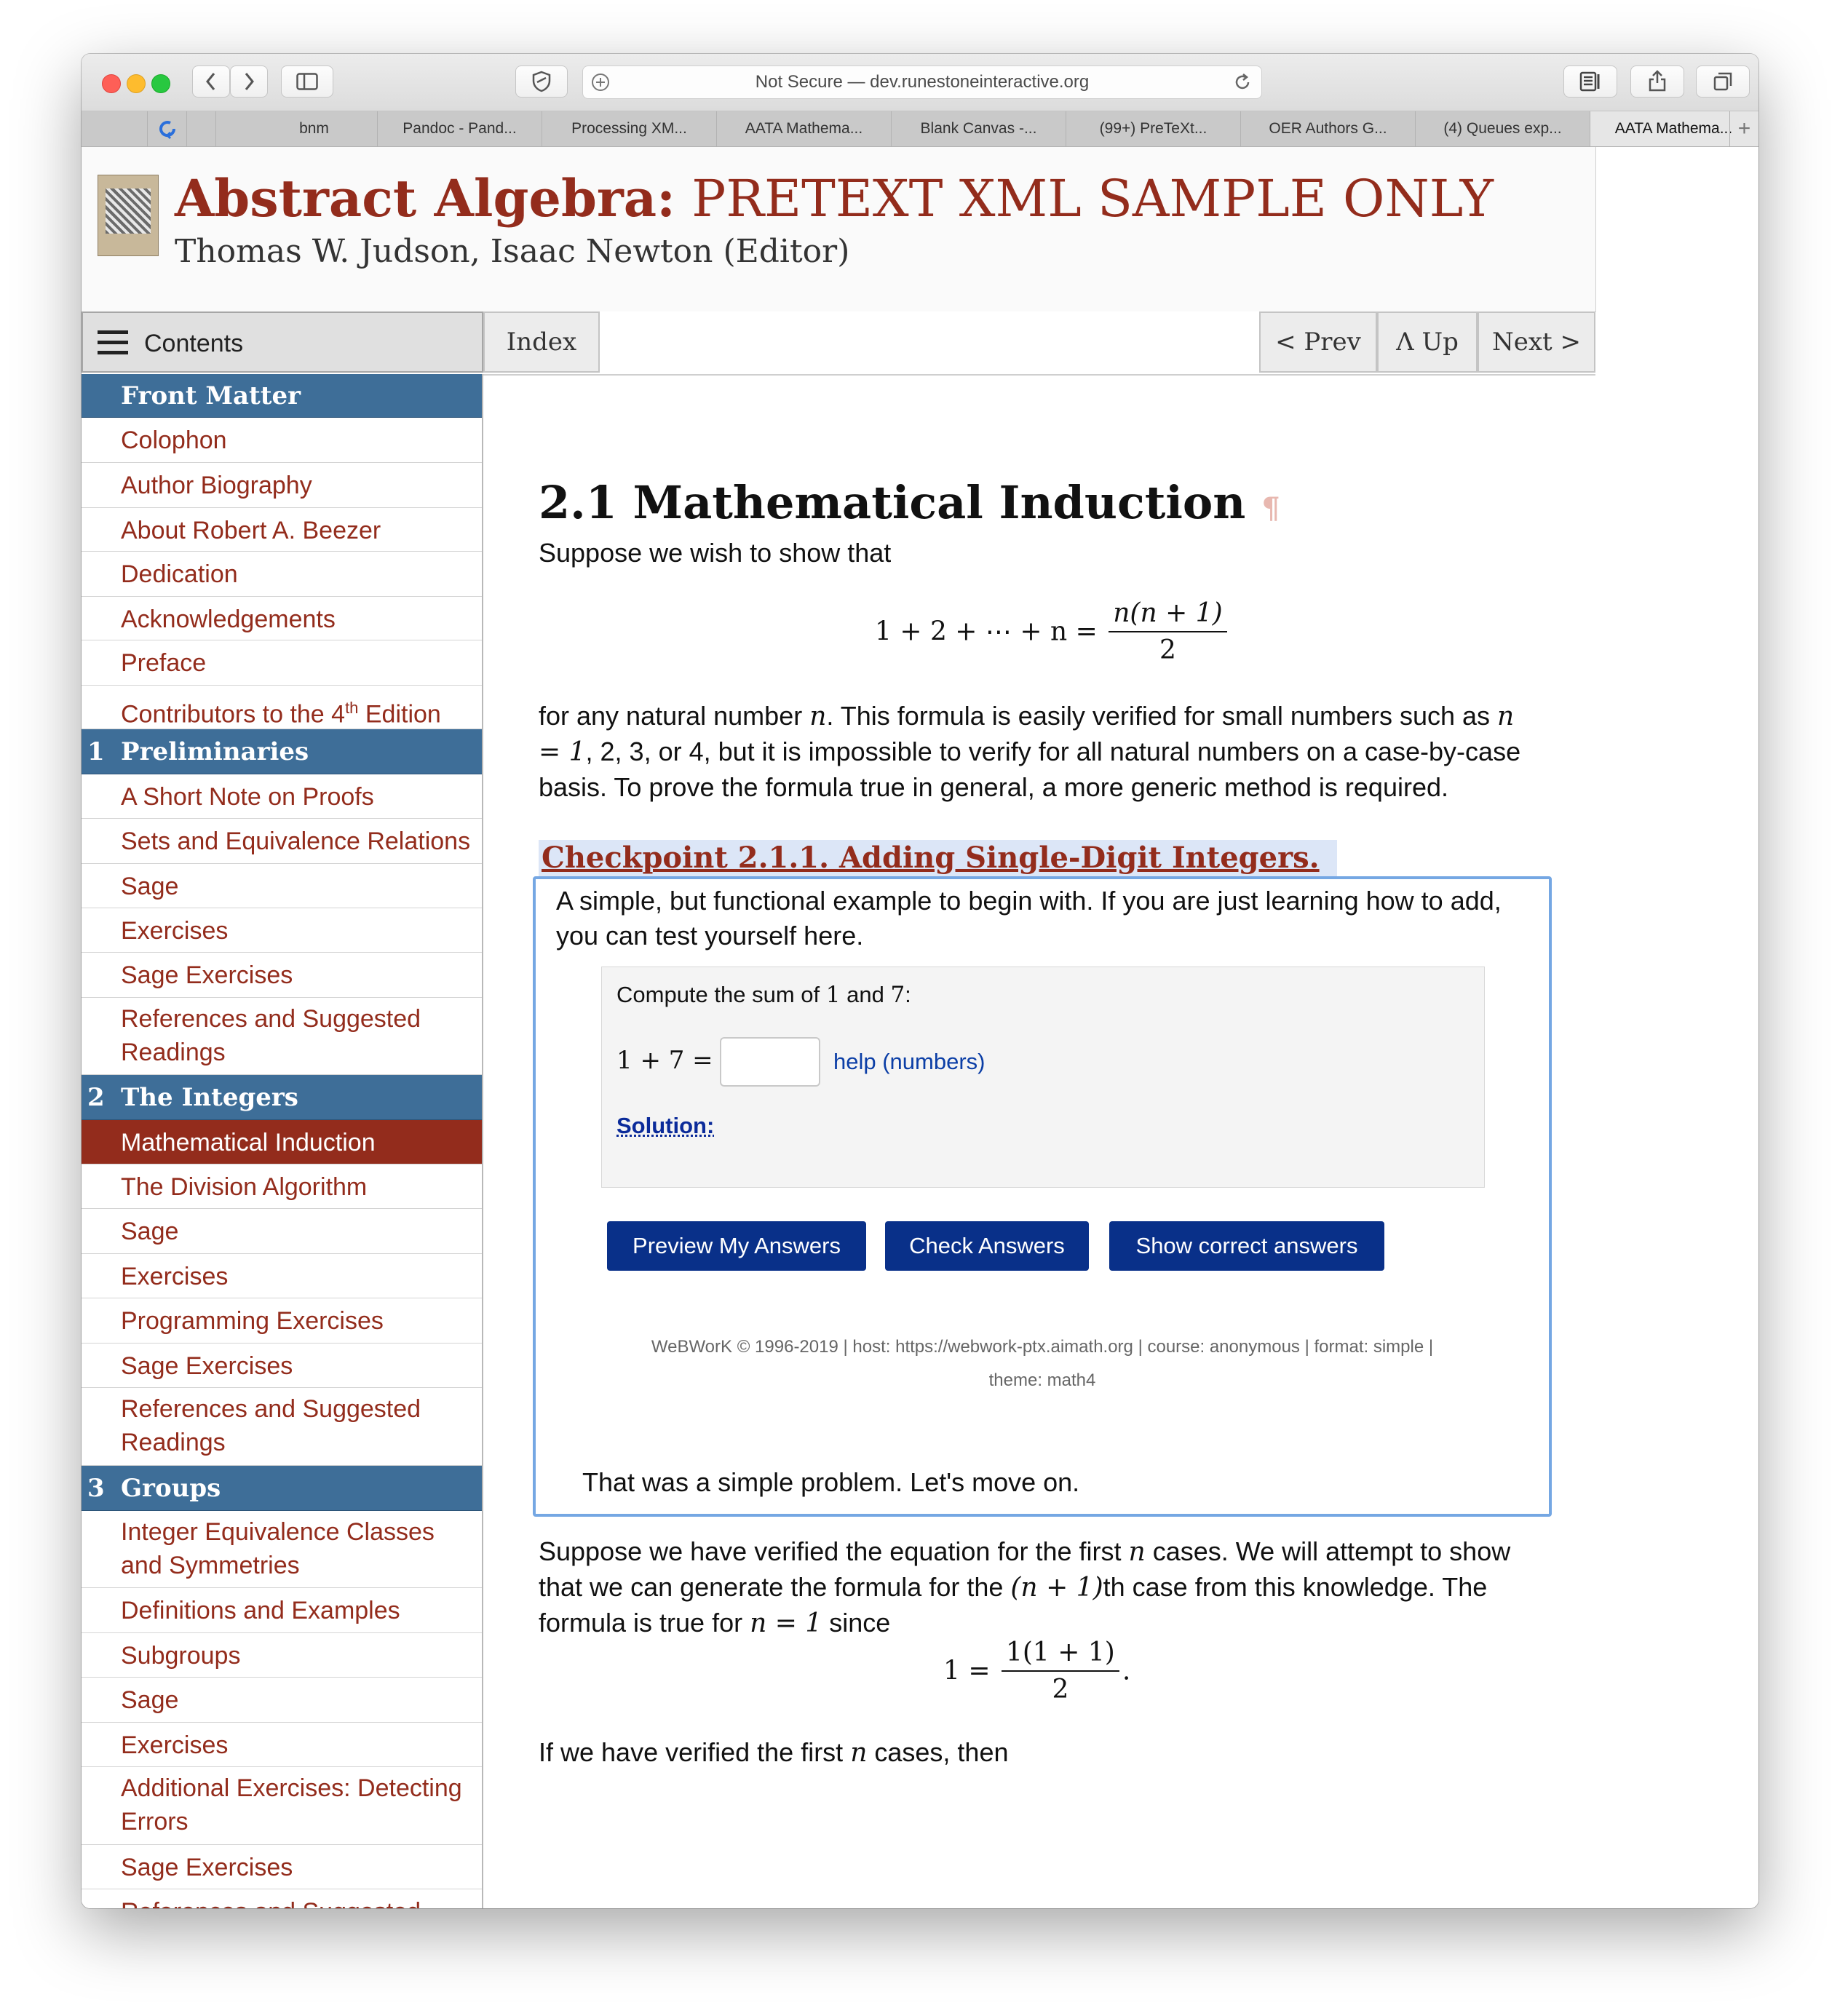 The height and width of the screenshot is (2016, 1840). I want to click on math-inline: n, so click(1137, 1552).